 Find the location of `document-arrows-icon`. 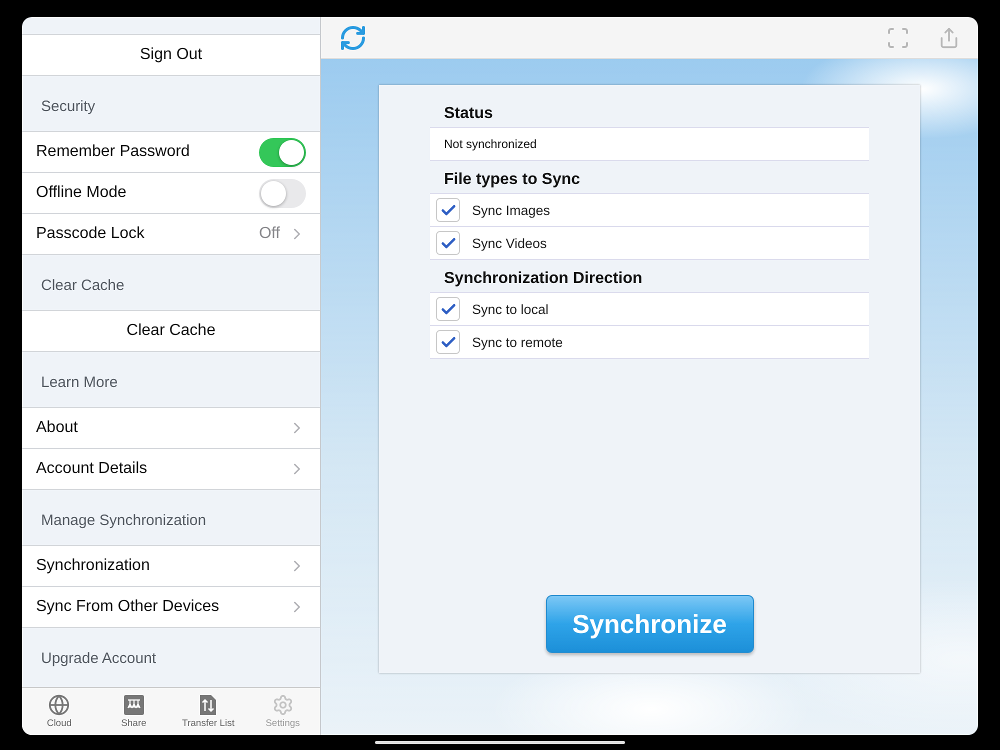

document-arrows-icon is located at coordinates (208, 705).